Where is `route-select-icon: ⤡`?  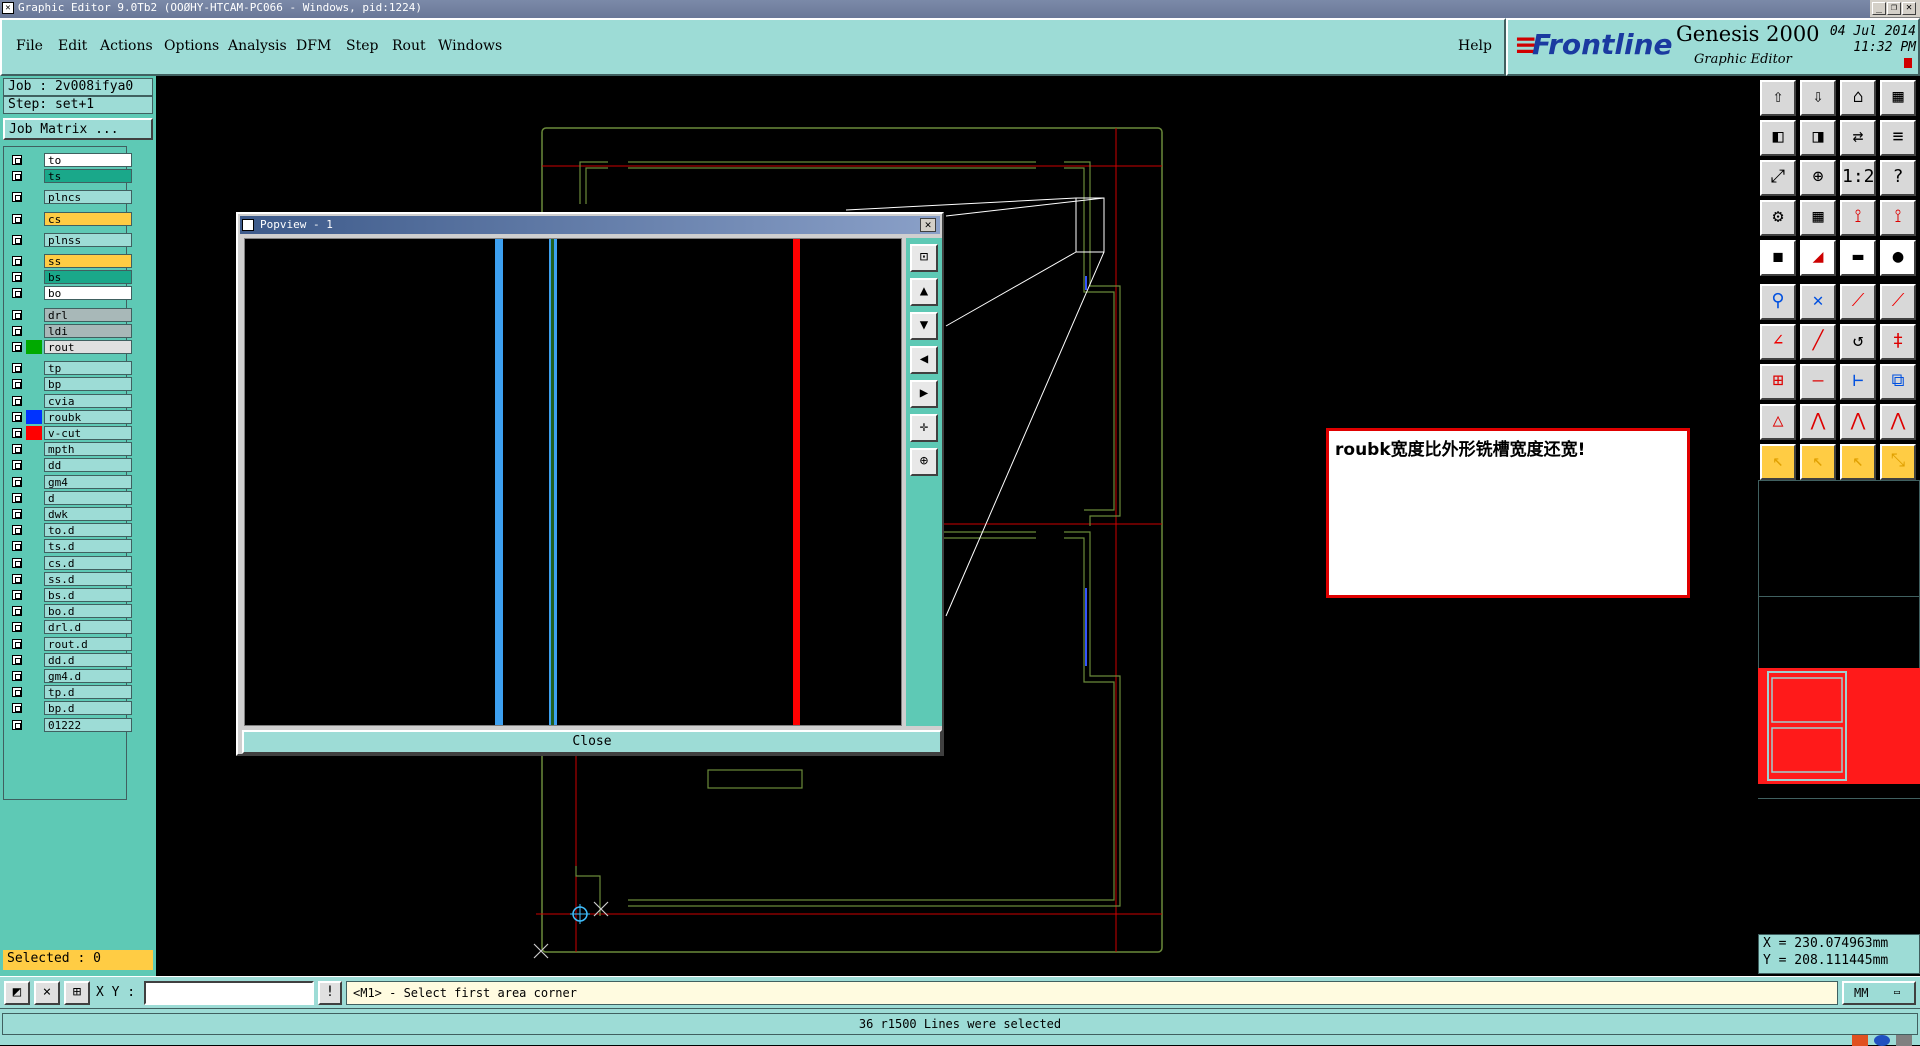
route-select-icon: ⤡ is located at coordinates (1898, 462).